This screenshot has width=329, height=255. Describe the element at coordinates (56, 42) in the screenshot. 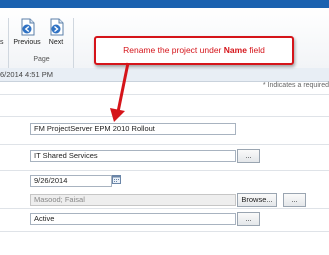

I see `next-label: Next` at that location.